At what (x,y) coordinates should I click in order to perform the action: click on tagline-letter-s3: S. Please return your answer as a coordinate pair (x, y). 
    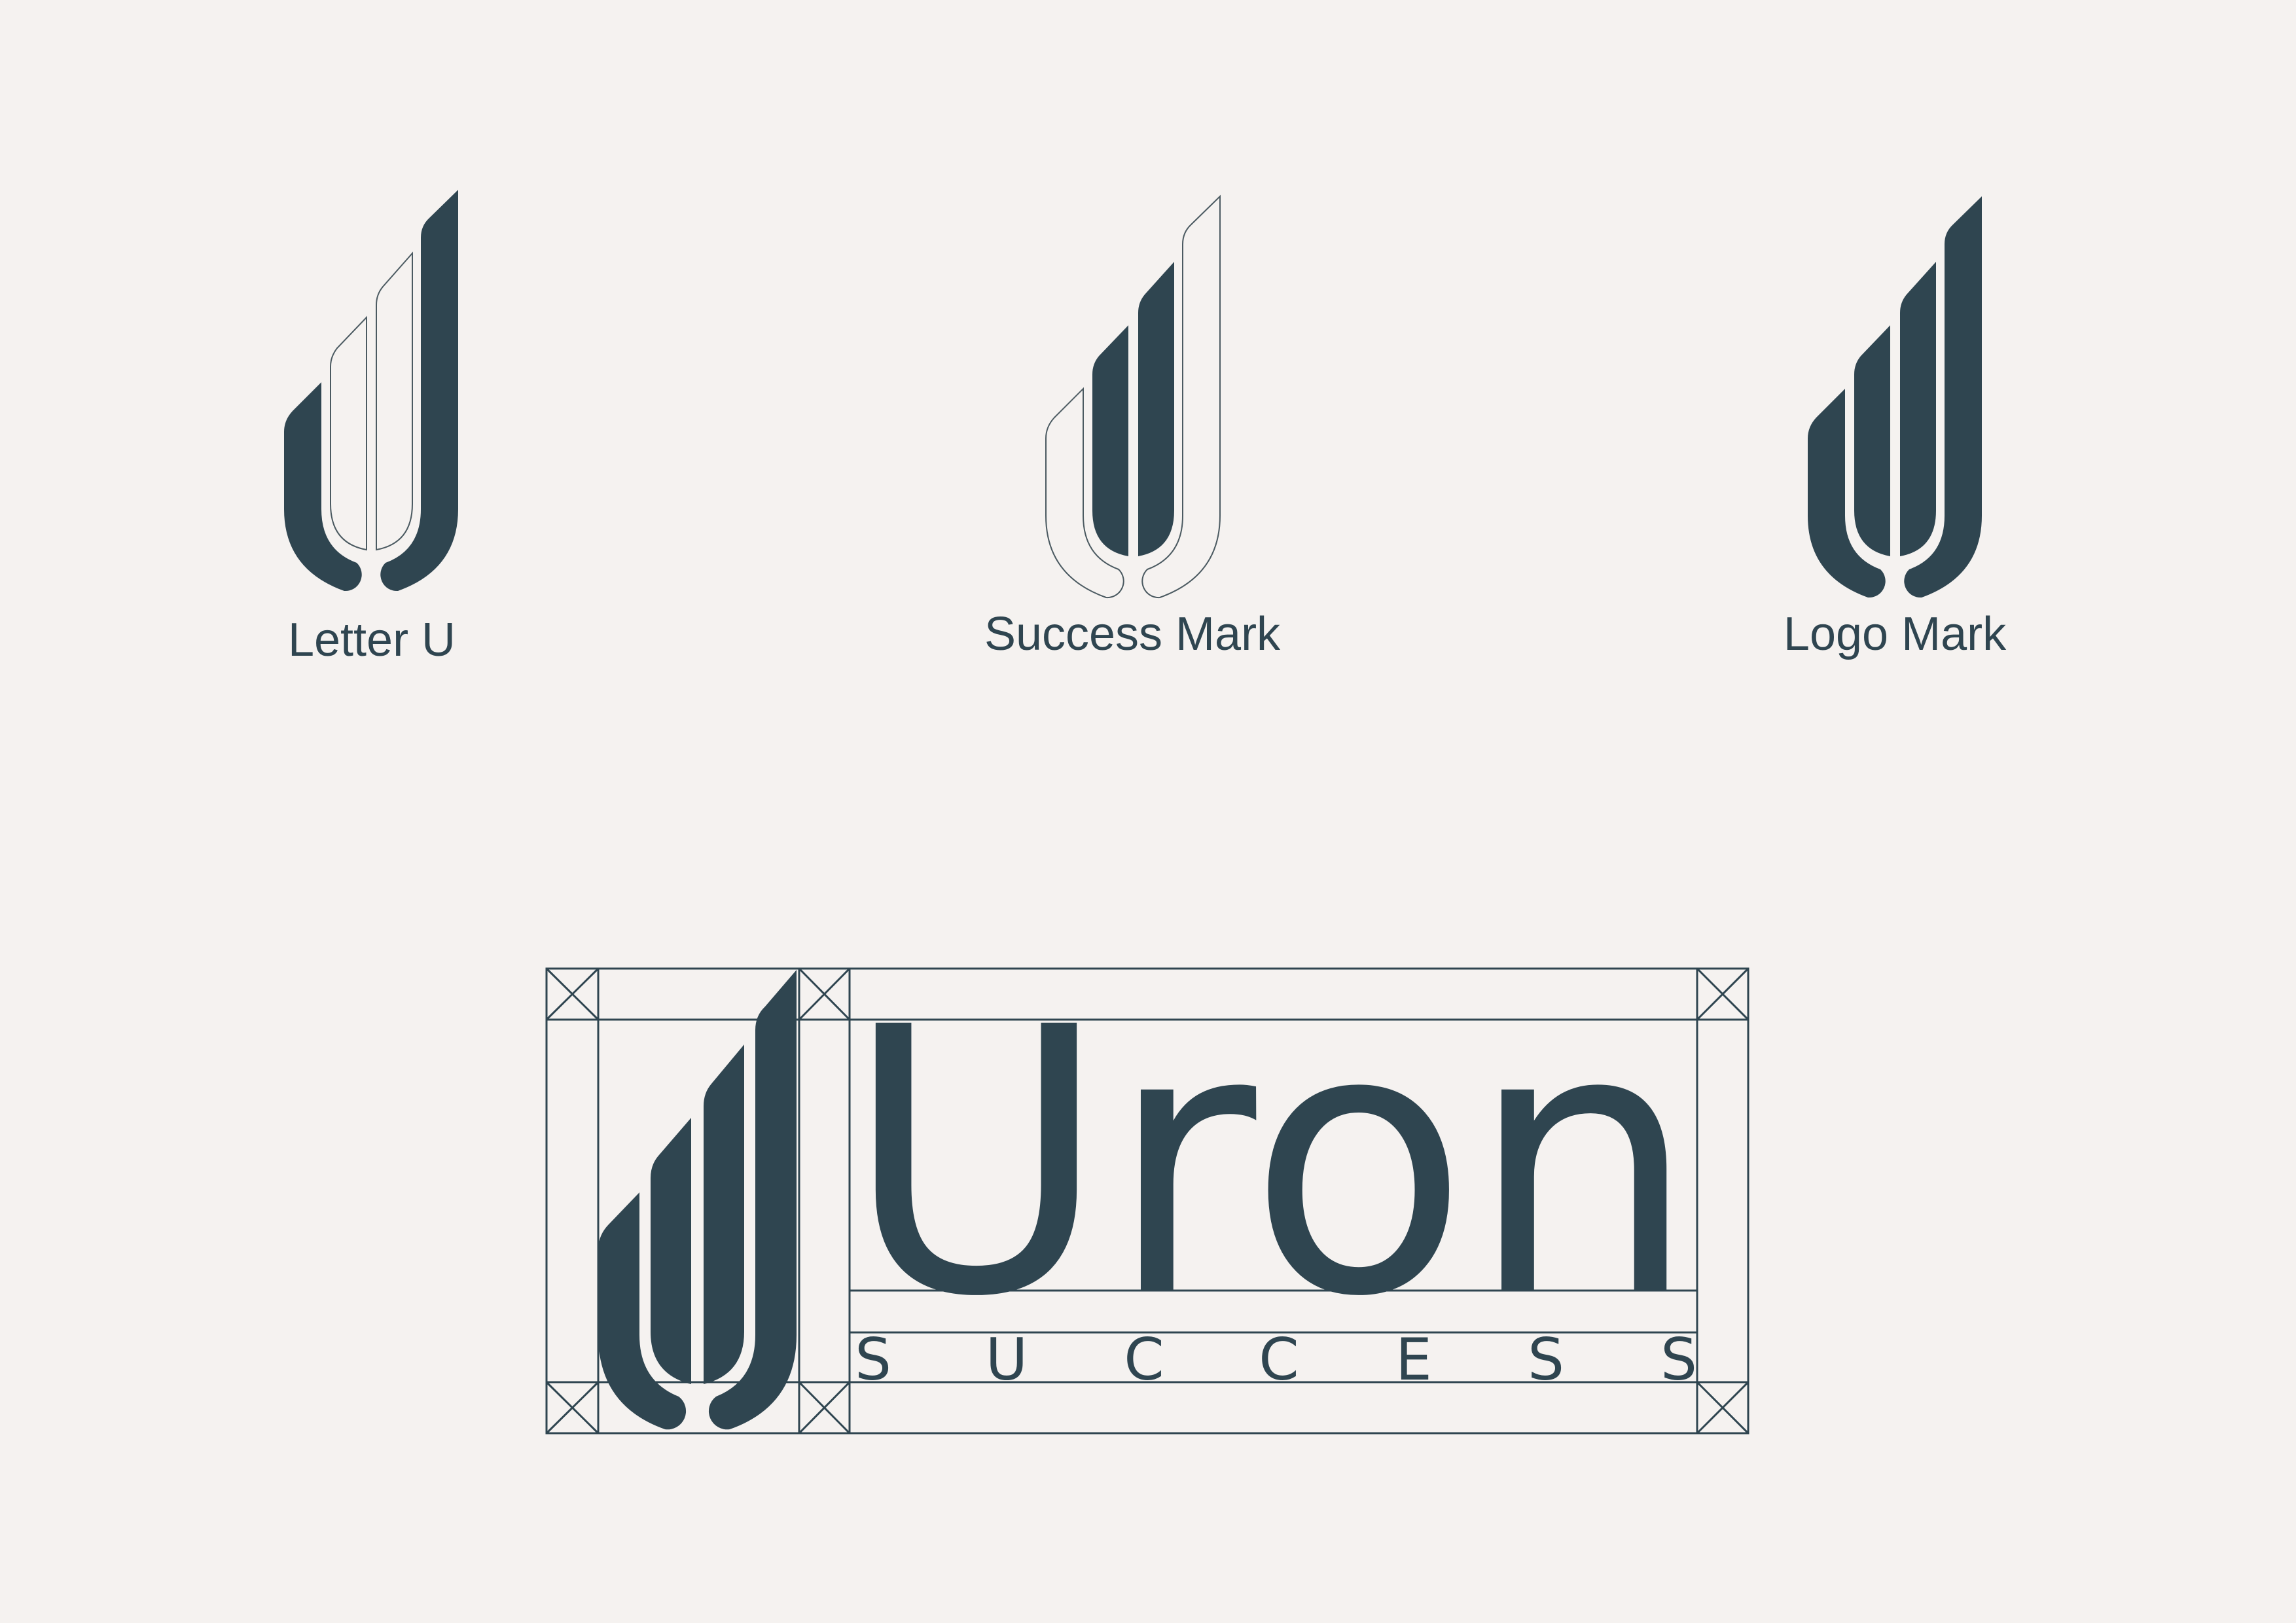
    Looking at the image, I should click on (1678, 1360).